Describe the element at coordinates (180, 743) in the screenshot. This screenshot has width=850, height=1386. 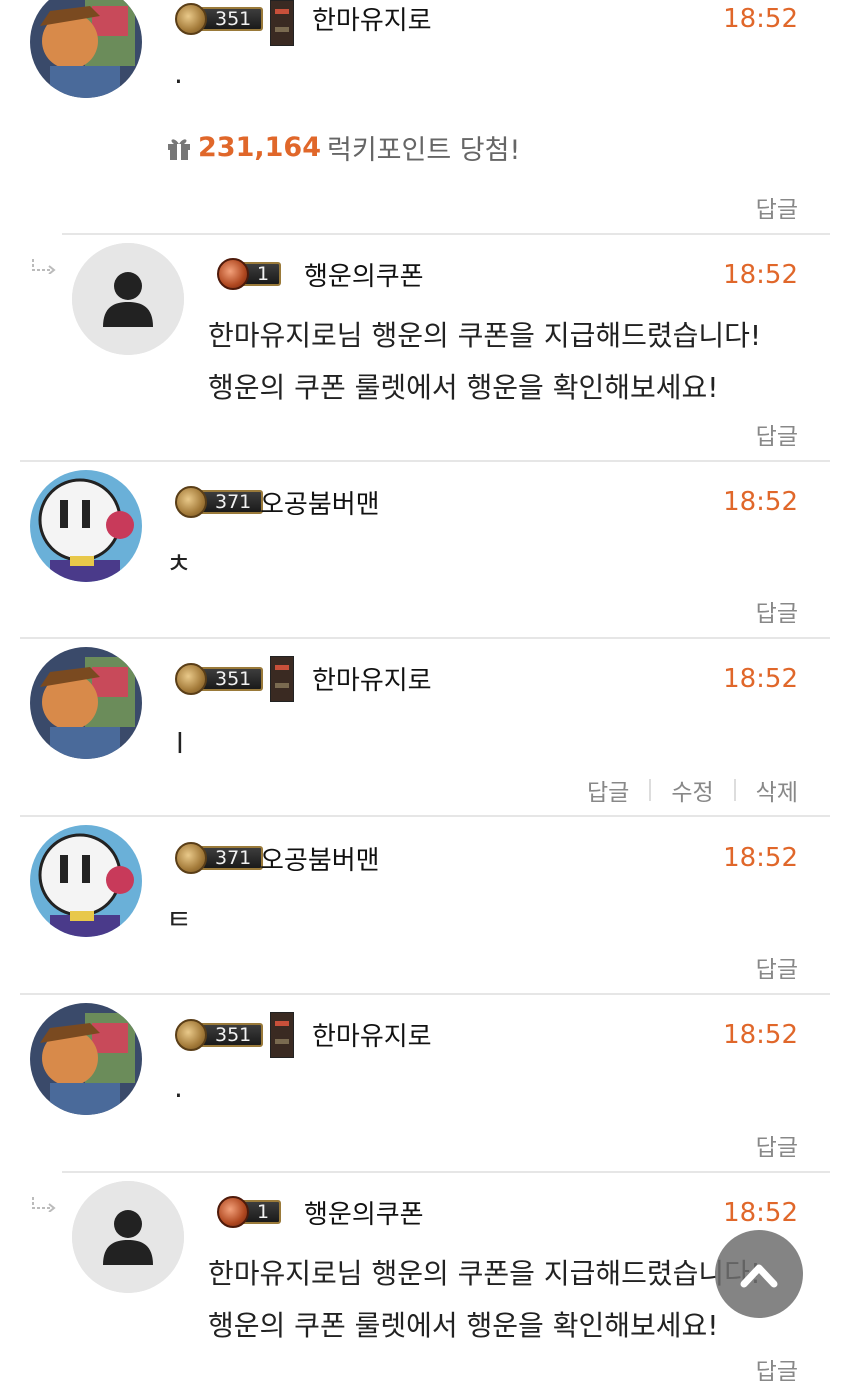
I see `comment-text: l` at that location.